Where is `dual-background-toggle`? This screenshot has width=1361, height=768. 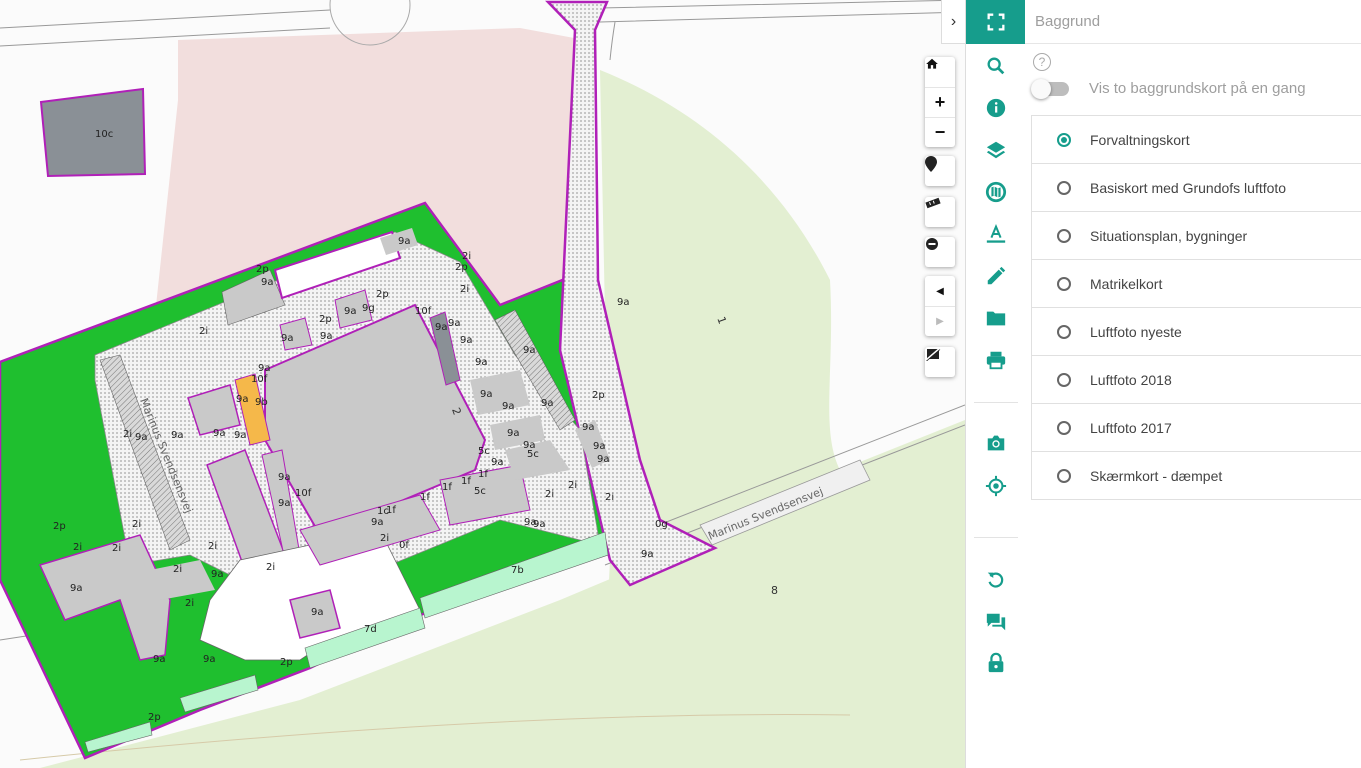 dual-background-toggle is located at coordinates (1050, 88).